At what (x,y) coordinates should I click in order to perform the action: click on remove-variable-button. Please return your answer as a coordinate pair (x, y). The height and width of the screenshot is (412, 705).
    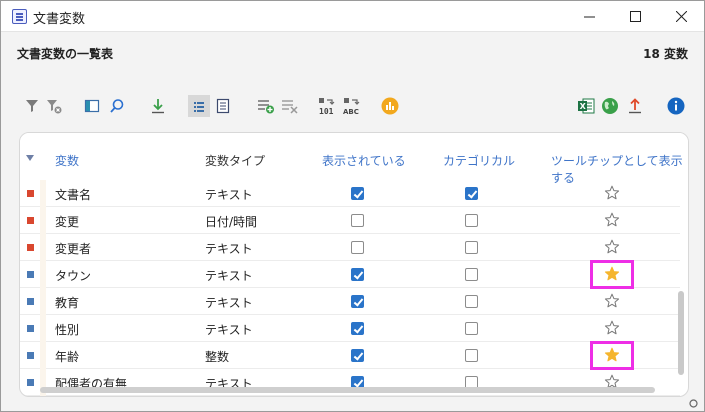
    Looking at the image, I should click on (290, 106).